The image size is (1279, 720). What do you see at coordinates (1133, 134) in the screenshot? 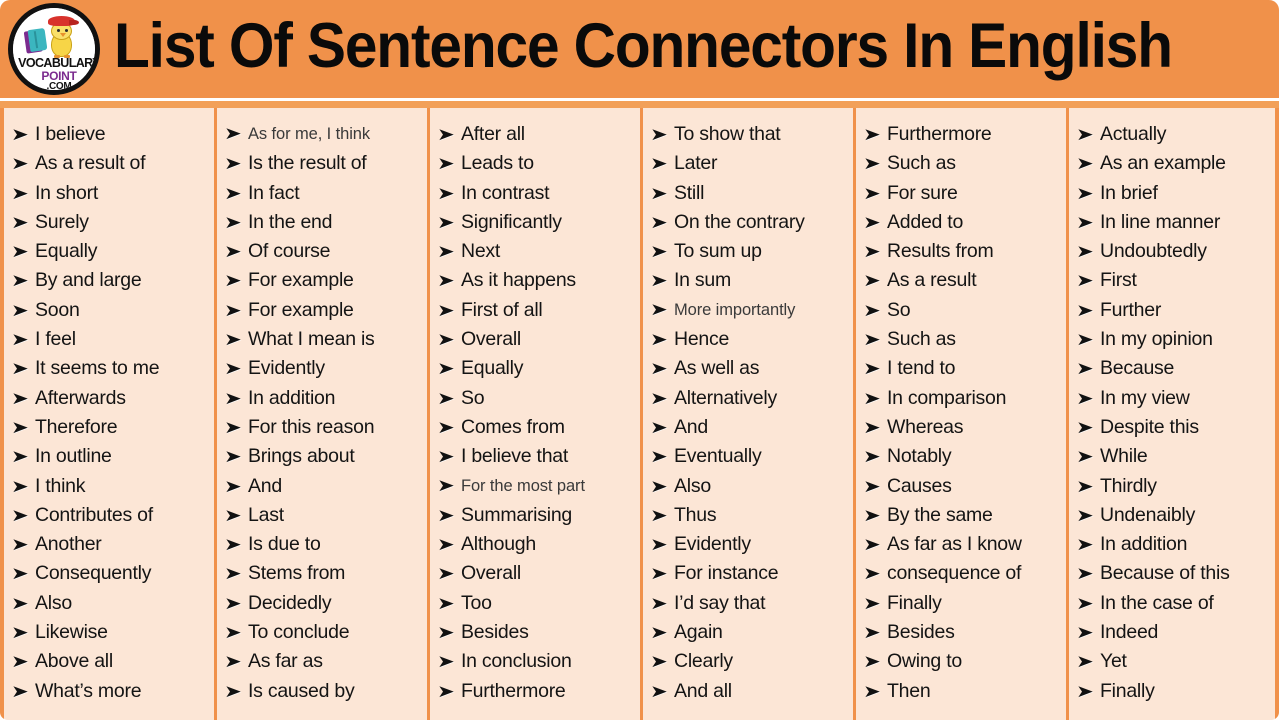
I see `connector-label: Actually` at bounding box center [1133, 134].